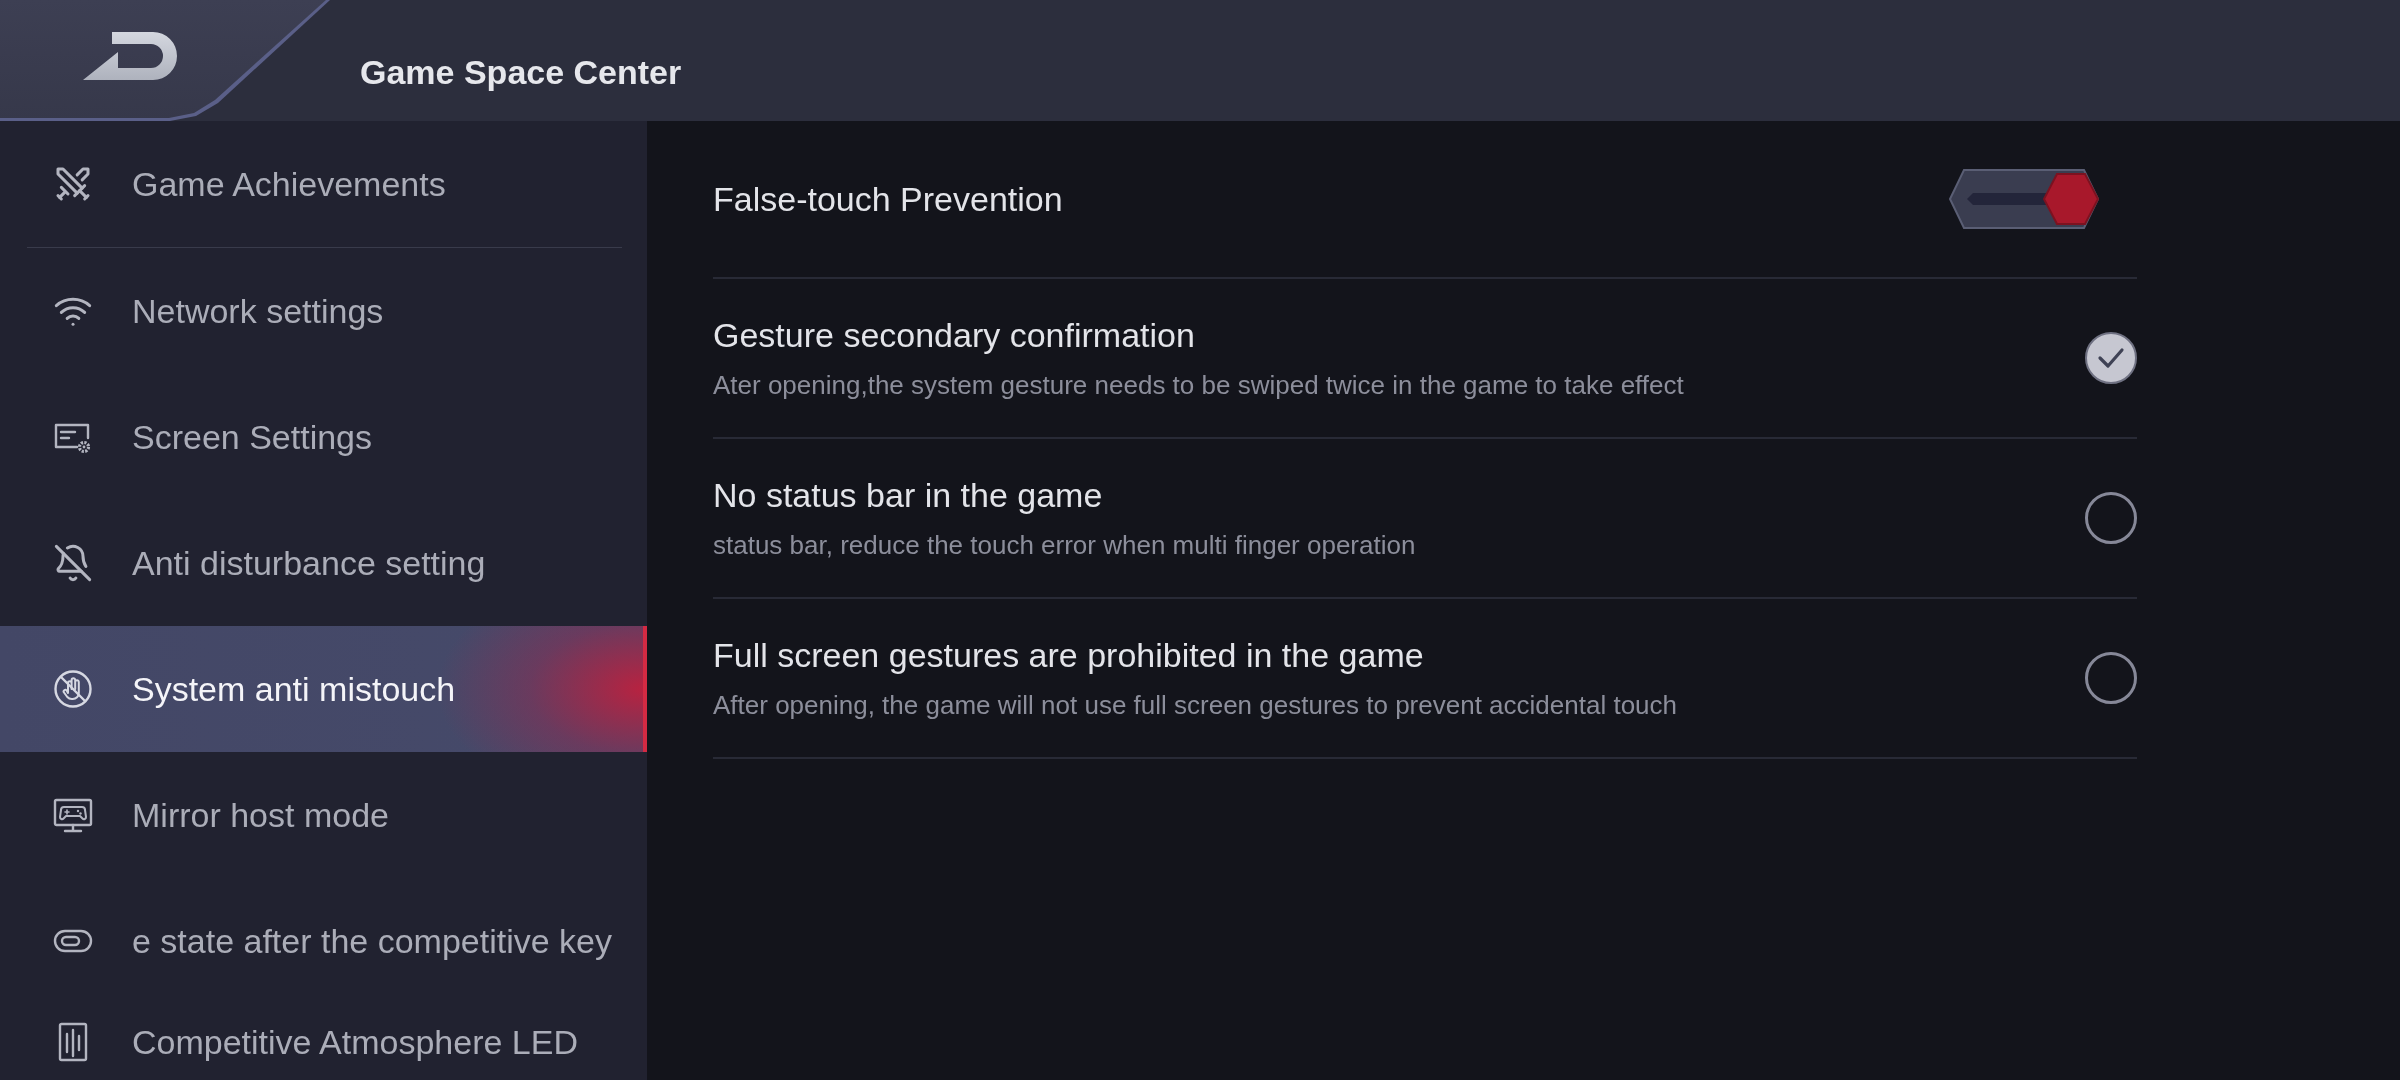  What do you see at coordinates (323, 184) in the screenshot?
I see `sidebar-item: Game Achievements` at bounding box center [323, 184].